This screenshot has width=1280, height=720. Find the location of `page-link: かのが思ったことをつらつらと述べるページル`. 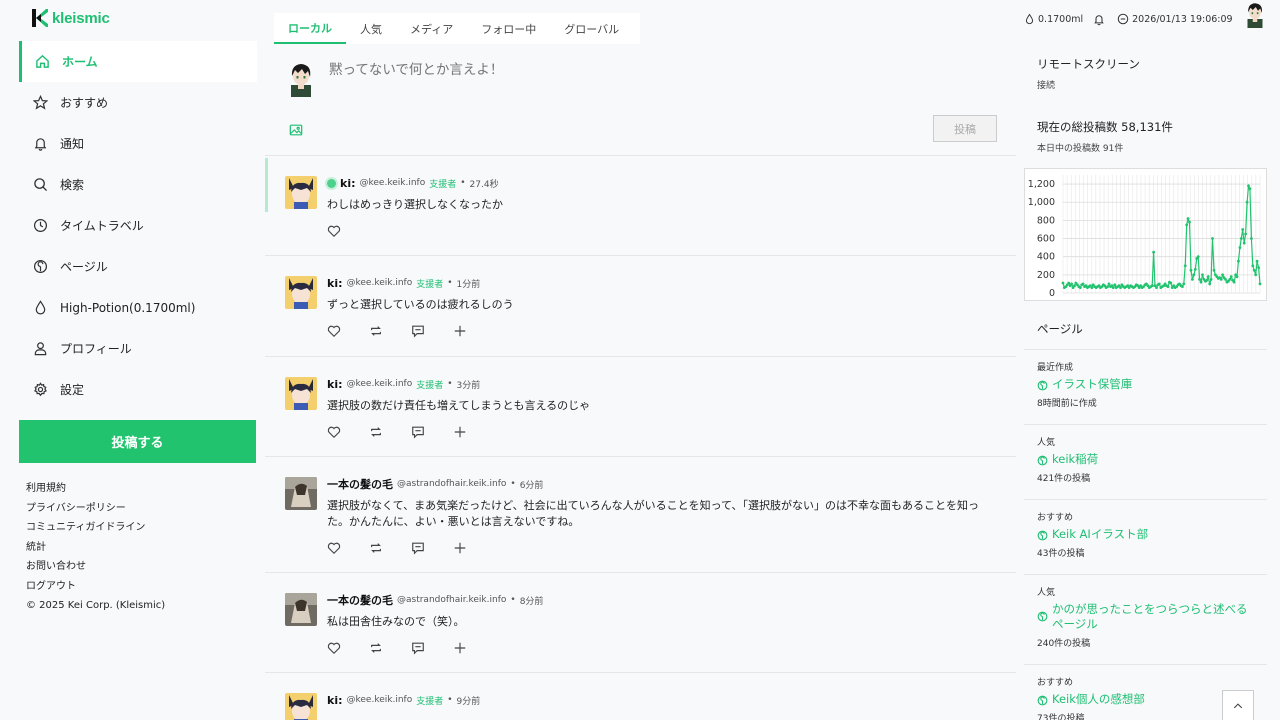

page-link: かのが思ったことをつらつらと述べるページル is located at coordinates (1152, 617).